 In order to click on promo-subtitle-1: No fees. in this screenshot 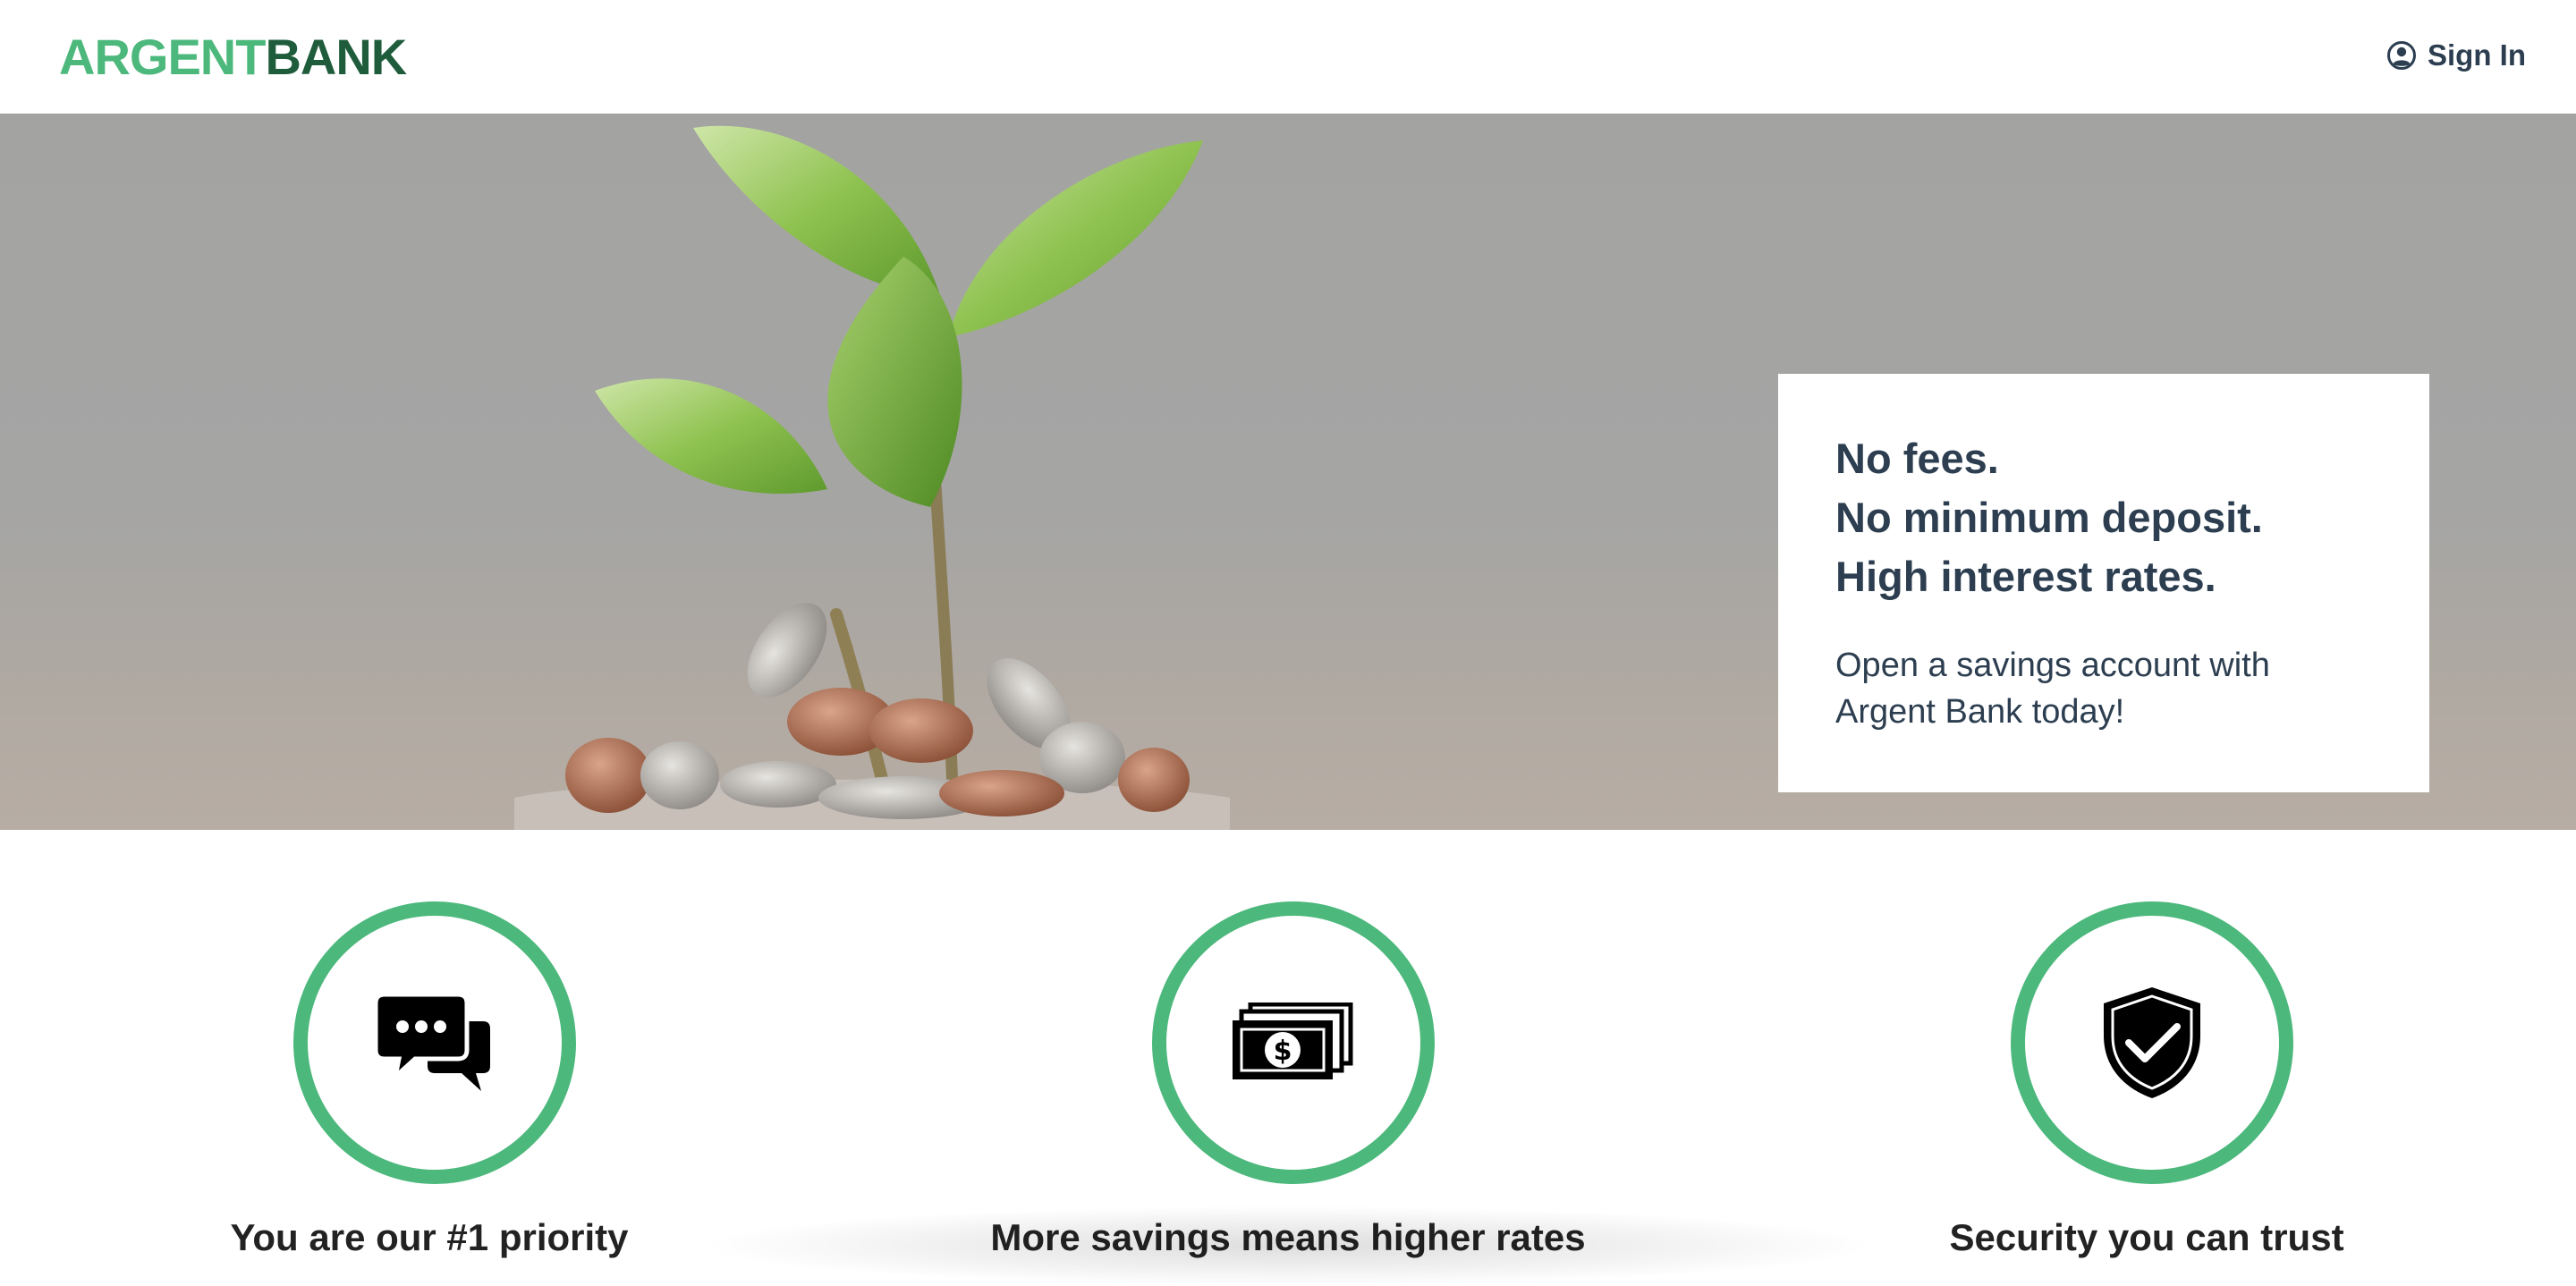, I will do `click(1917, 459)`.